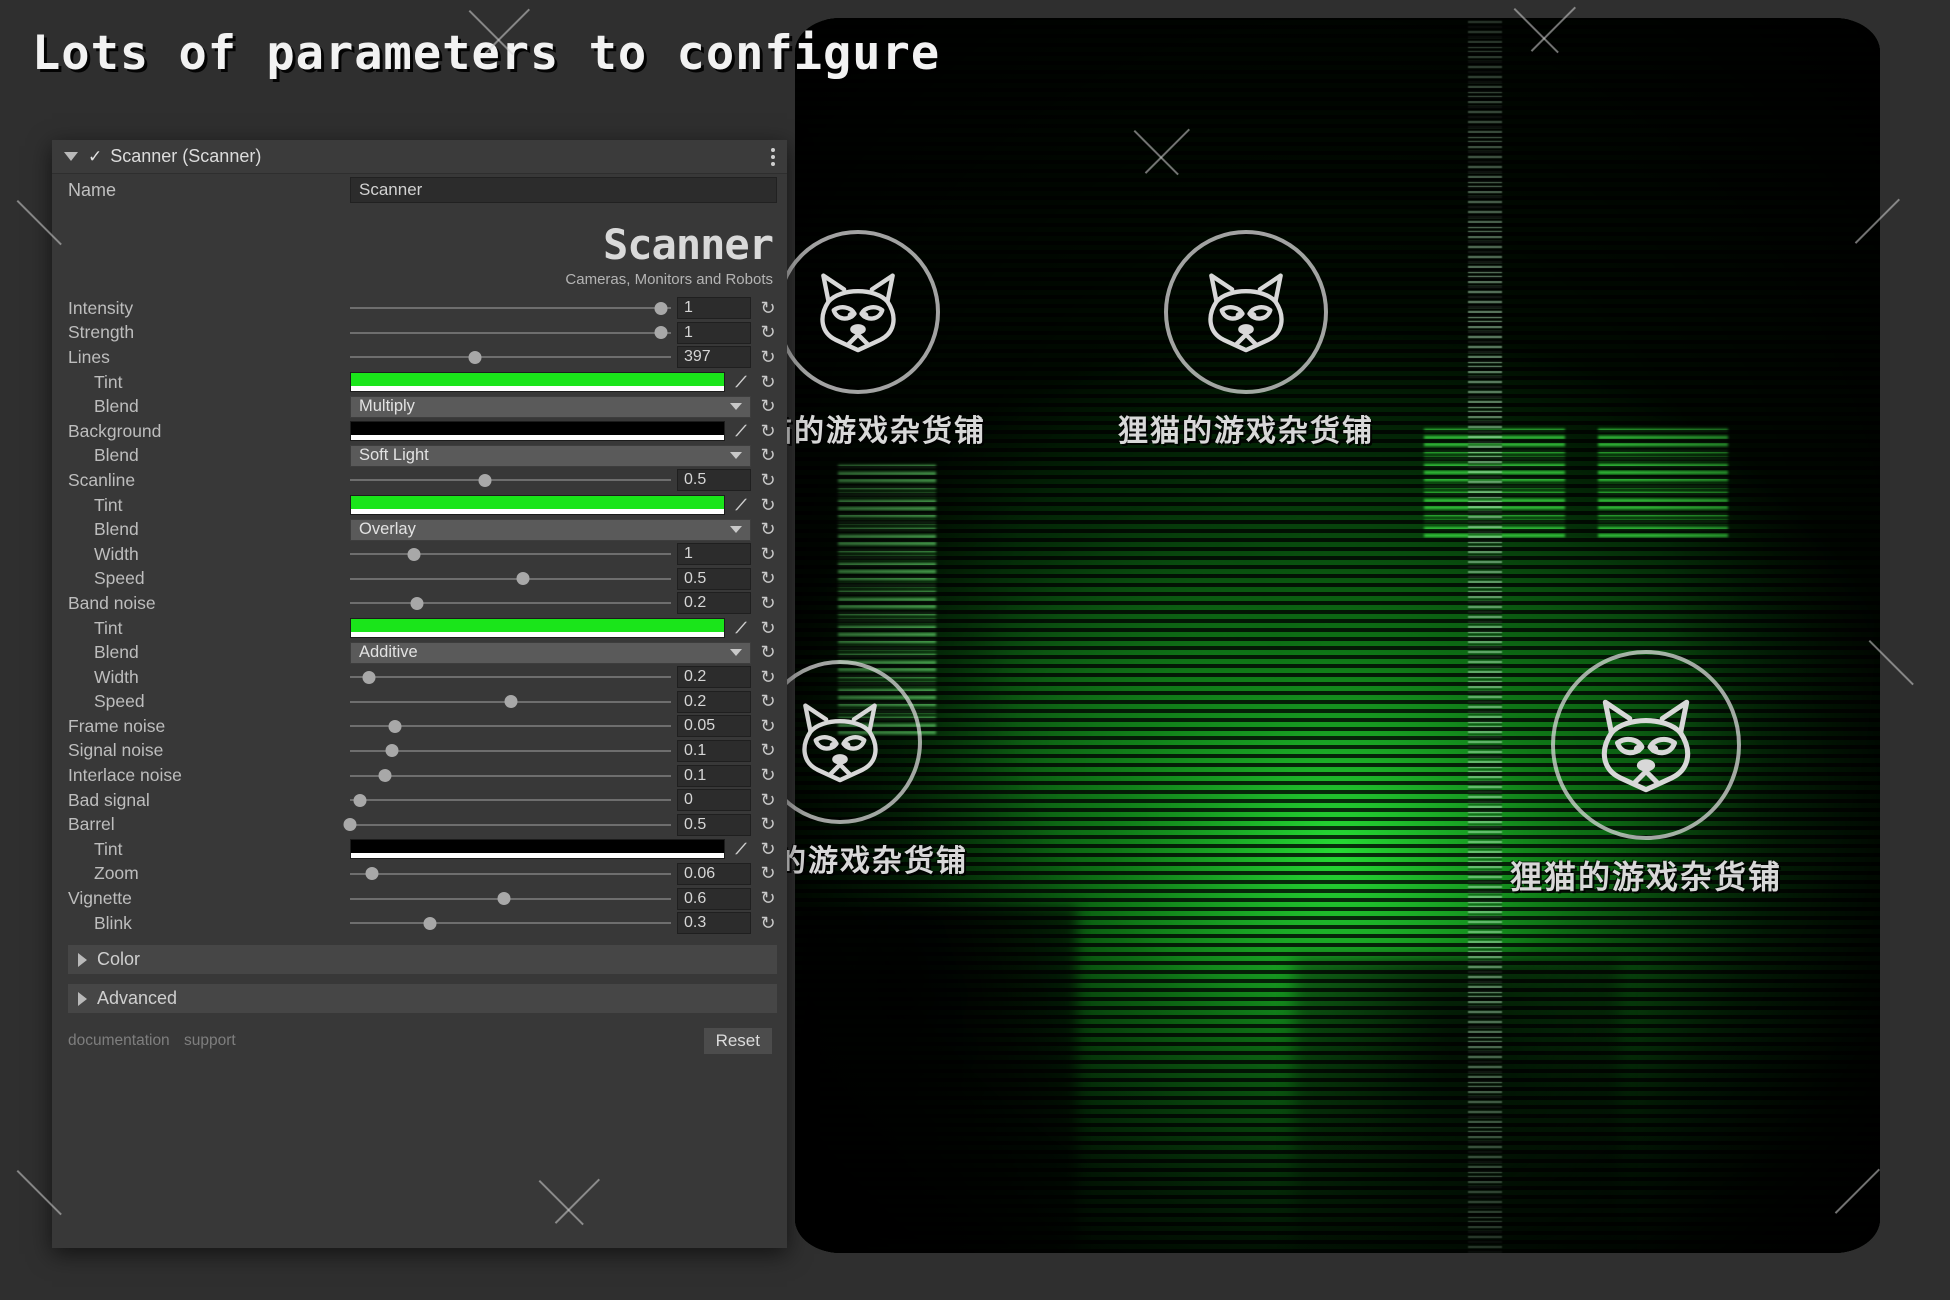  I want to click on collapse-triangle-icon, so click(71, 156).